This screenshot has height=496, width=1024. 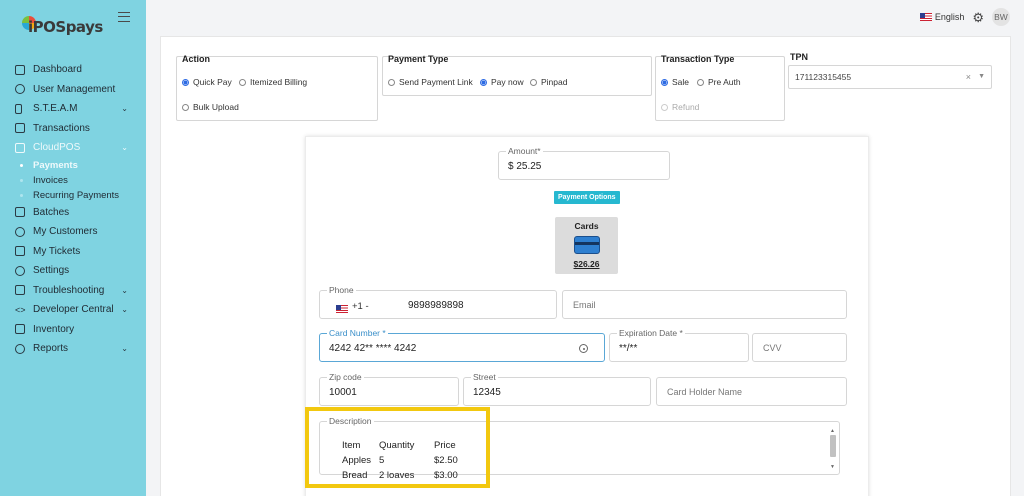 I want to click on sidebar-item-troubleshooting: Troubleshooting ⌄, so click(x=73, y=291).